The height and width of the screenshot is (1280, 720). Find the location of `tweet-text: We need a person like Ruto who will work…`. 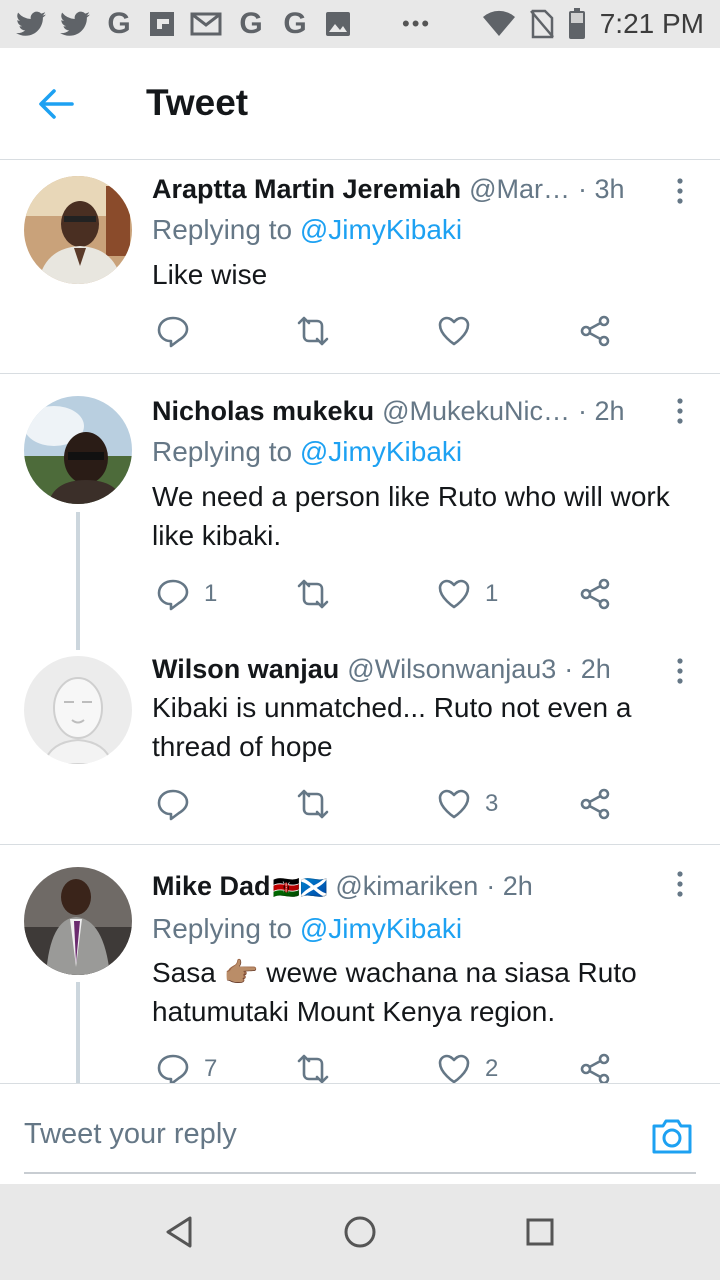

tweet-text: We need a person like Ruto who will work… is located at coordinates (411, 516).